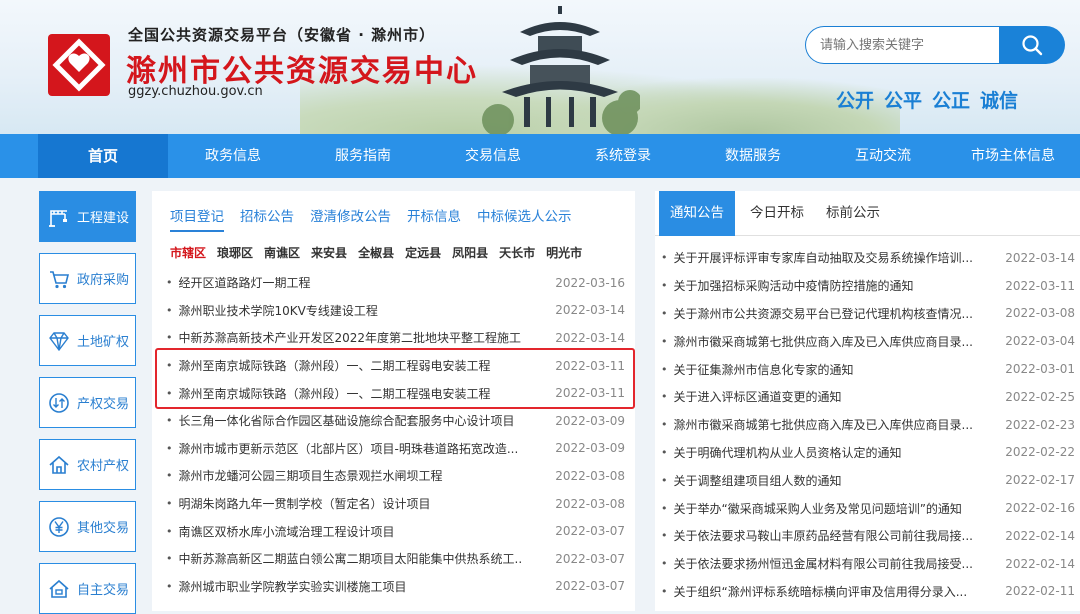 This screenshot has height=614, width=1080. I want to click on item-title: 滁州市龙蟠河公园三期项目生态景观拦水闸坝工程, so click(310, 476).